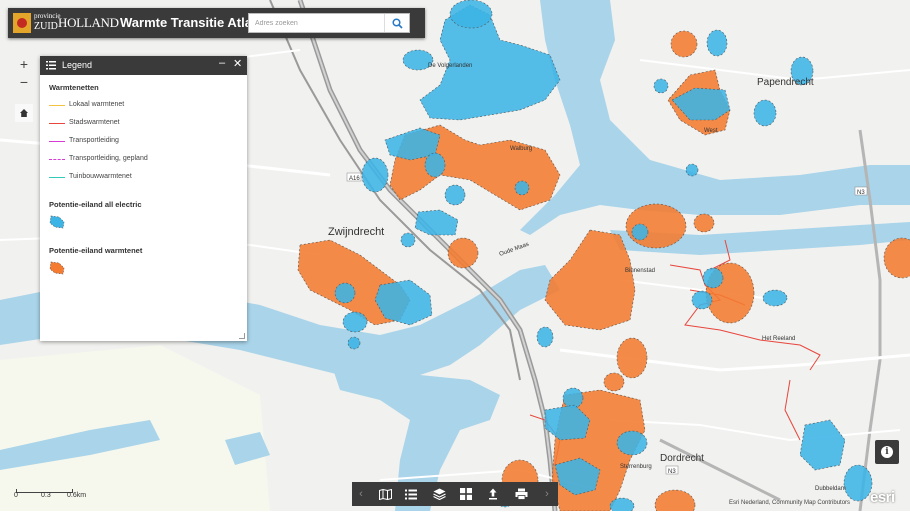  I want to click on upload-icon, so click(493, 494).